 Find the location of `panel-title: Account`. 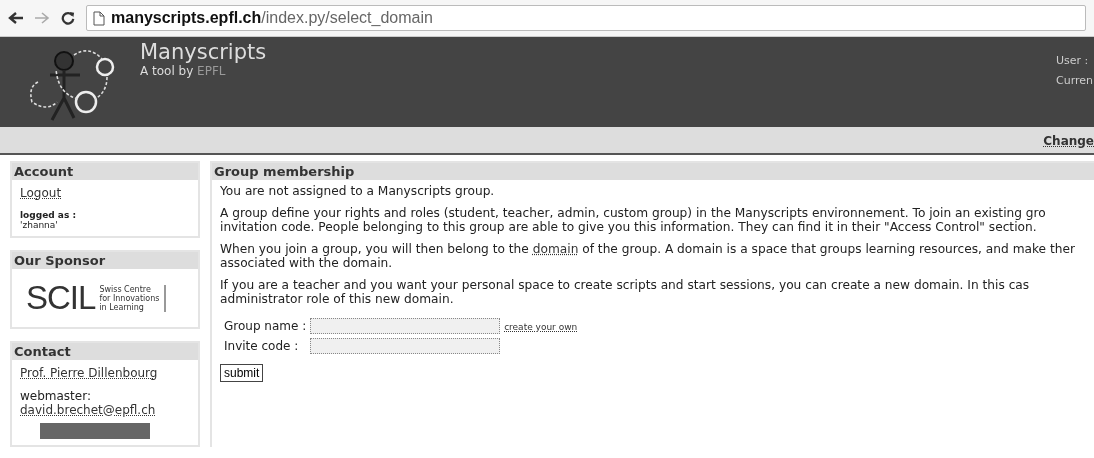

panel-title: Account is located at coordinates (105, 171).